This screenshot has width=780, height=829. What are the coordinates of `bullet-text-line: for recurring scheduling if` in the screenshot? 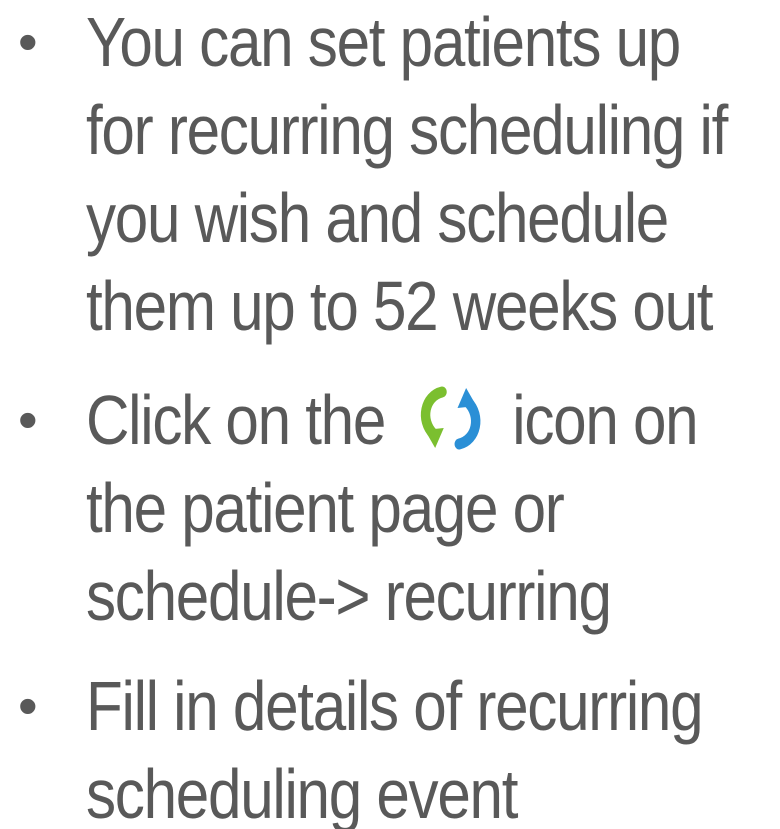 It's located at (407, 130).